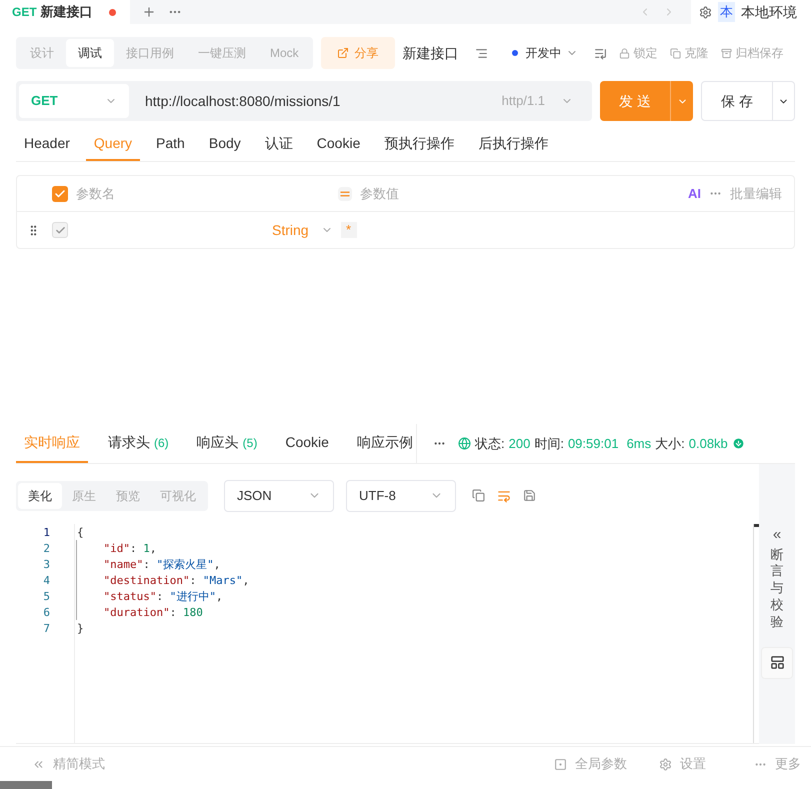 The height and width of the screenshot is (789, 811). I want to click on copy-icon, so click(478, 495).